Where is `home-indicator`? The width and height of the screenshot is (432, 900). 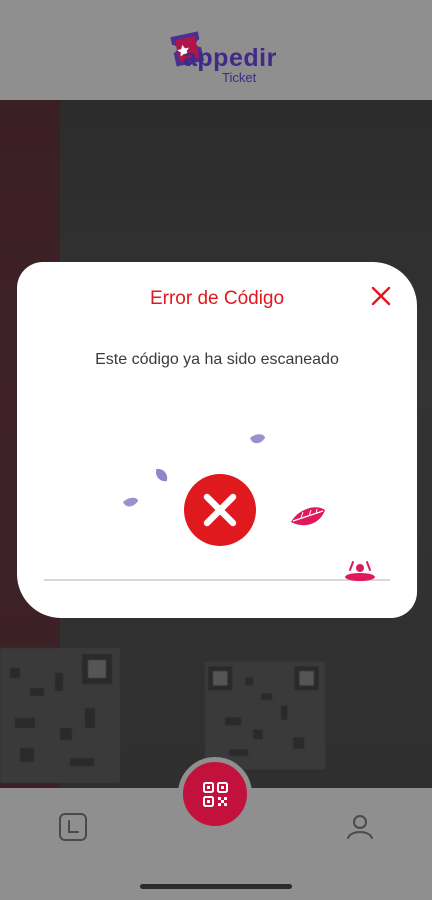
home-indicator is located at coordinates (216, 886).